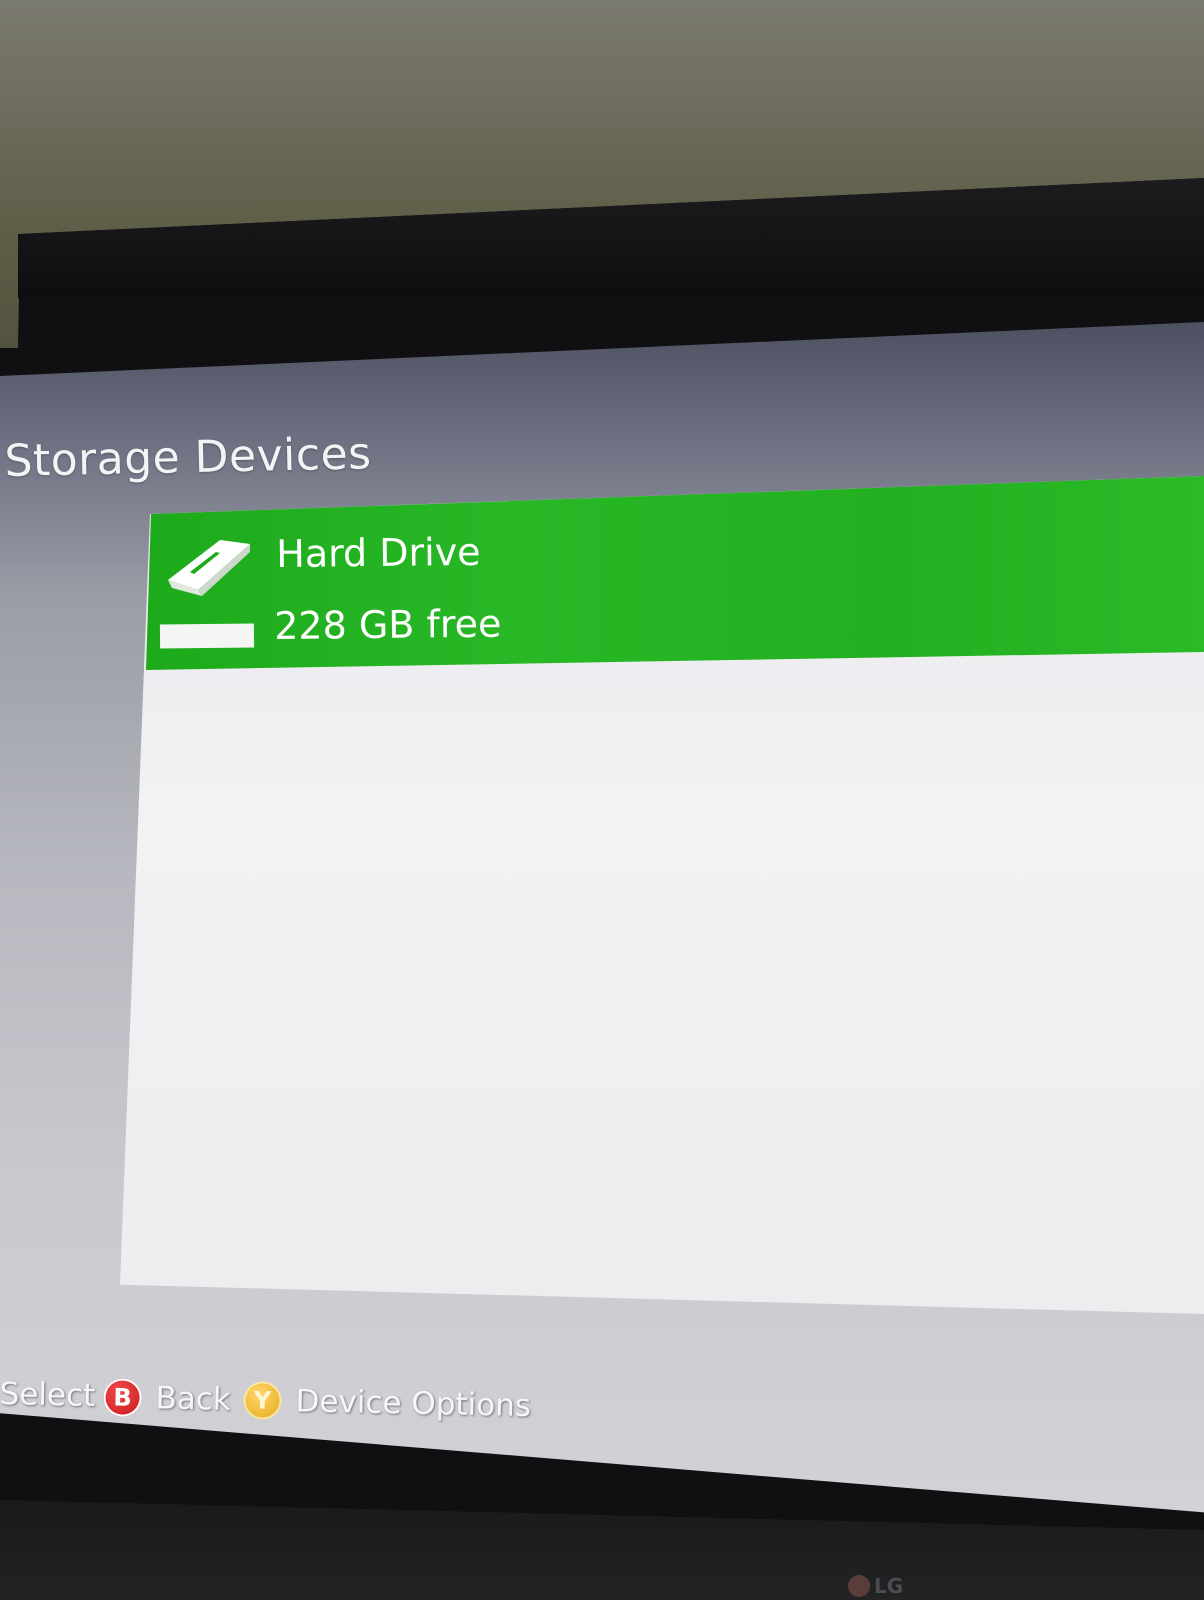 Image resolution: width=1204 pixels, height=1600 pixels. I want to click on hint-device-options: Y Device Options, so click(387, 1403).